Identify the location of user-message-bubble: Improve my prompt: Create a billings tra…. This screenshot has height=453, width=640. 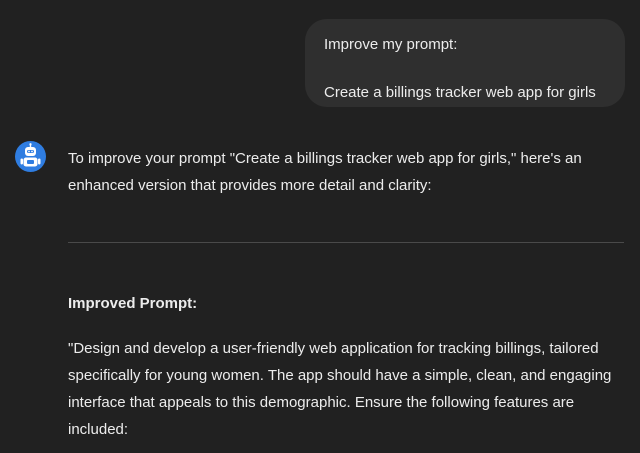
(465, 63).